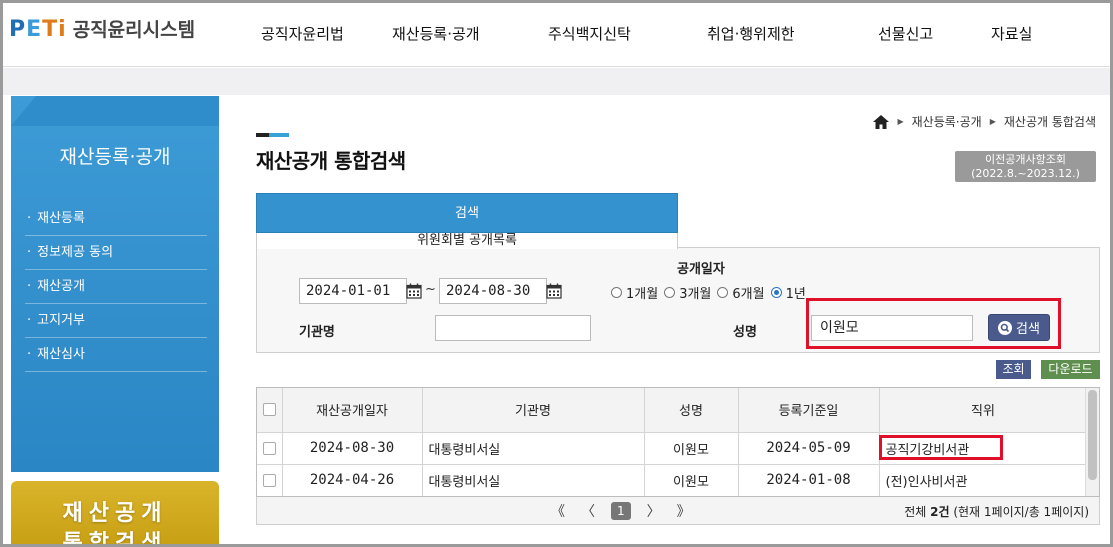  What do you see at coordinates (1028, 329) in the screenshot?
I see `search-button-label: 검색` at bounding box center [1028, 329].